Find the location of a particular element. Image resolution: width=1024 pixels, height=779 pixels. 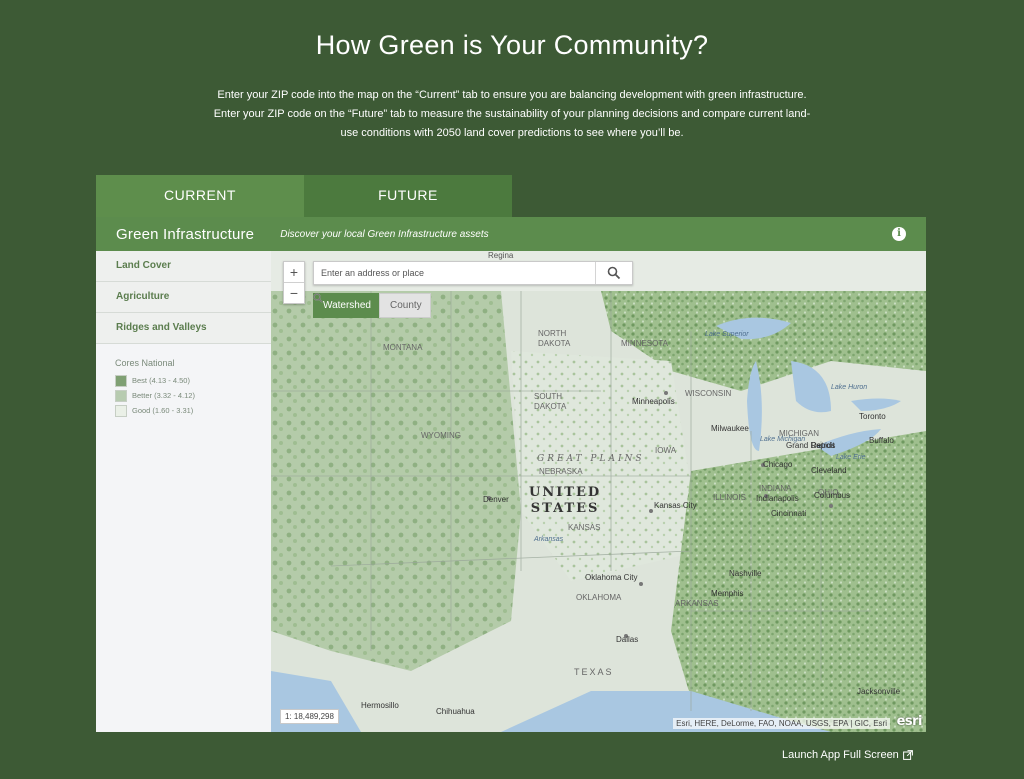

map-label-city: Indianapolis is located at coordinates (777, 498).